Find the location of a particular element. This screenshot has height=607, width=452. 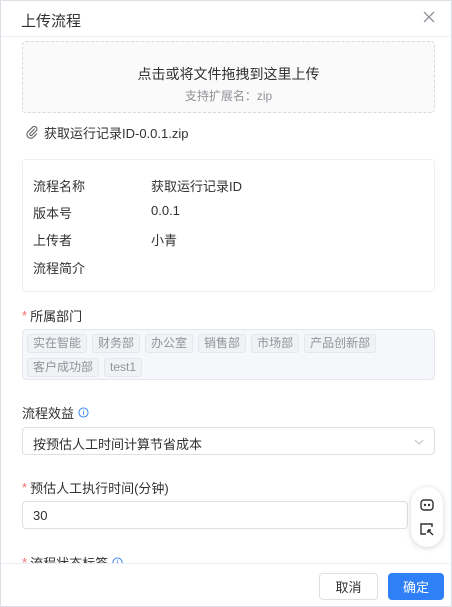

department-select: 实在智能 财务部 办公室 销售部 市场部 产品创新部 客户成功部 test1 is located at coordinates (228, 354).